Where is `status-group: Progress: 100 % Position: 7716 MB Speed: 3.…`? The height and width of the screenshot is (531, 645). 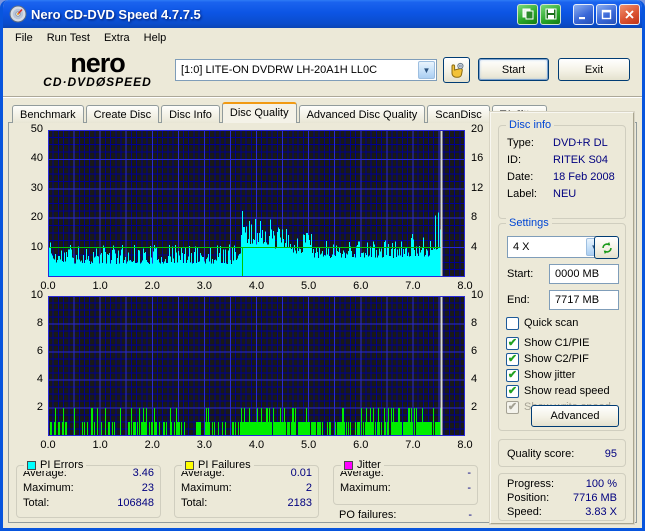
status-group: Progress: 100 % Position: 7716 MB Speed: 3.… is located at coordinates (562, 497).